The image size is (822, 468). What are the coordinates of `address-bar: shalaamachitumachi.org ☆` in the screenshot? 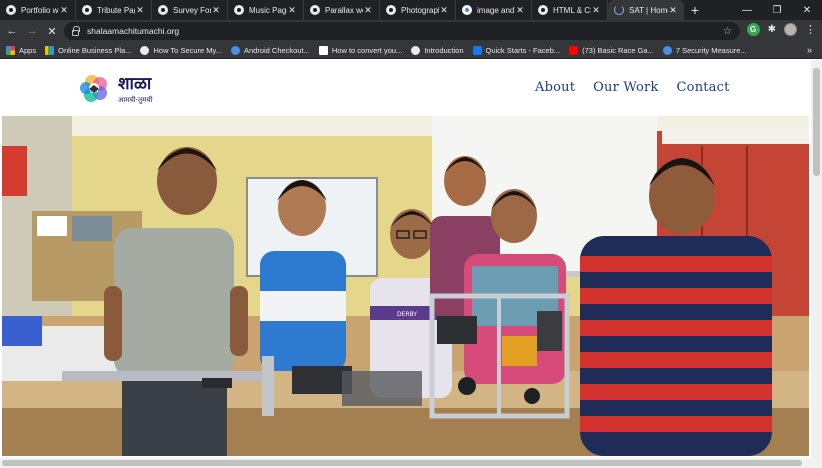 It's located at (402, 31).